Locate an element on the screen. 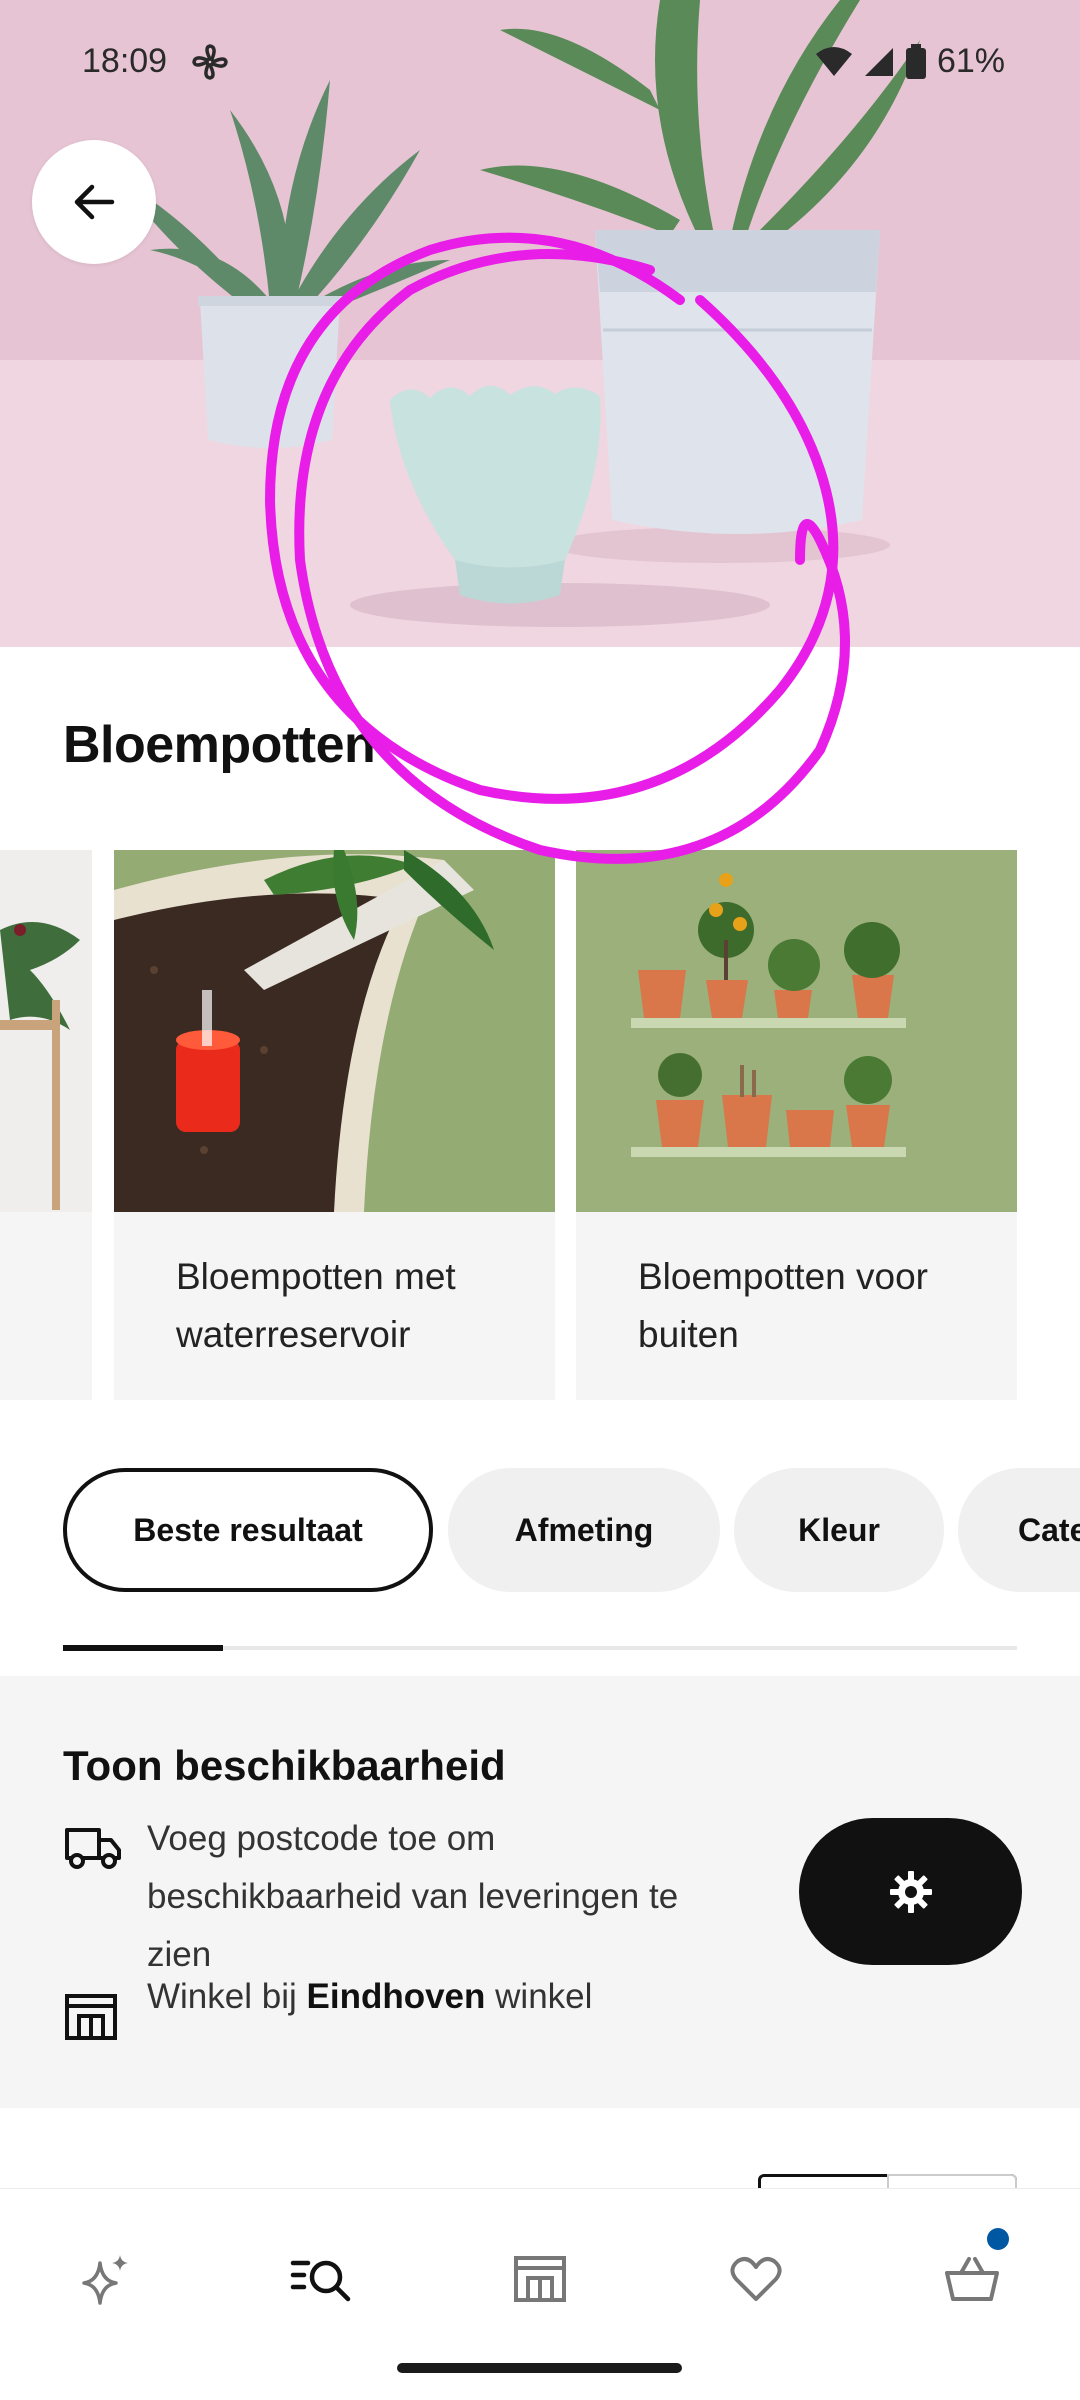 Image resolution: width=1080 pixels, height=2400 pixels. category-label: Bloempotten voor buiten is located at coordinates (783, 1305).